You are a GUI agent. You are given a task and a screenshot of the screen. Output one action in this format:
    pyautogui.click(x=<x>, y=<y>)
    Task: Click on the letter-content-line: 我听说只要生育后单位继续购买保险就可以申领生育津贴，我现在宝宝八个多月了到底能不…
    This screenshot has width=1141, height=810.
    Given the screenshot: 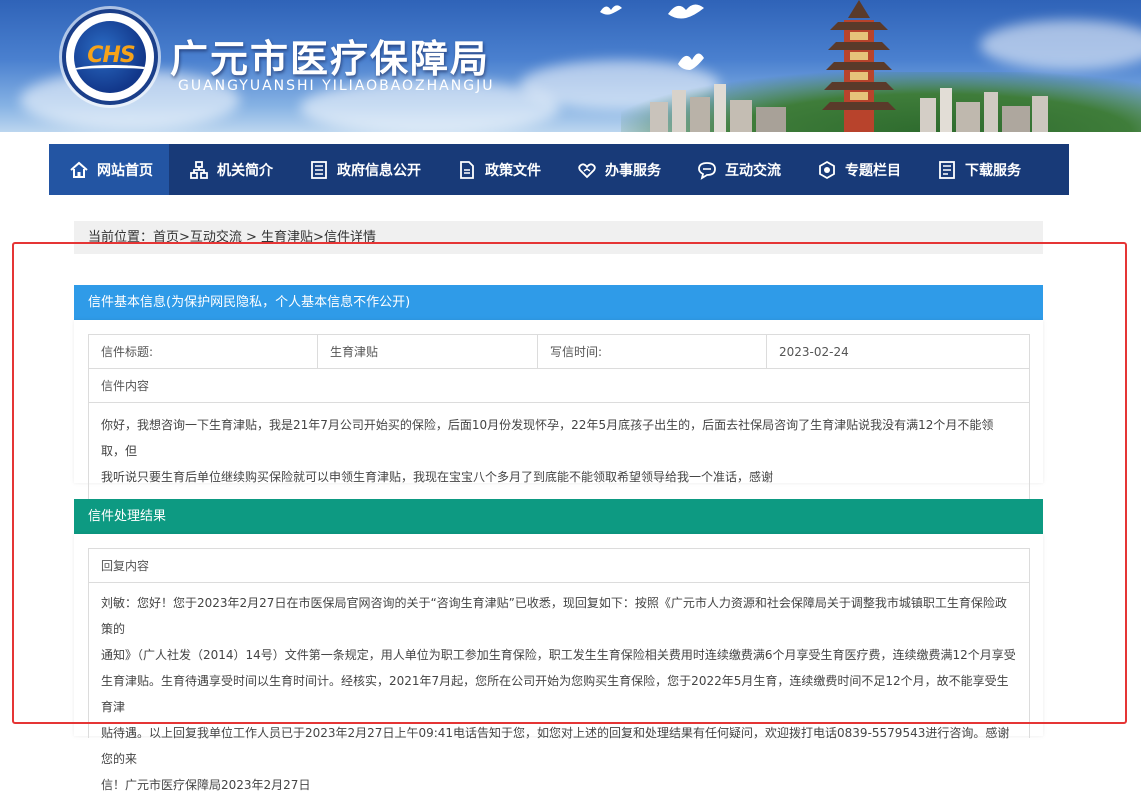 What is the action you would take?
    pyautogui.click(x=437, y=477)
    